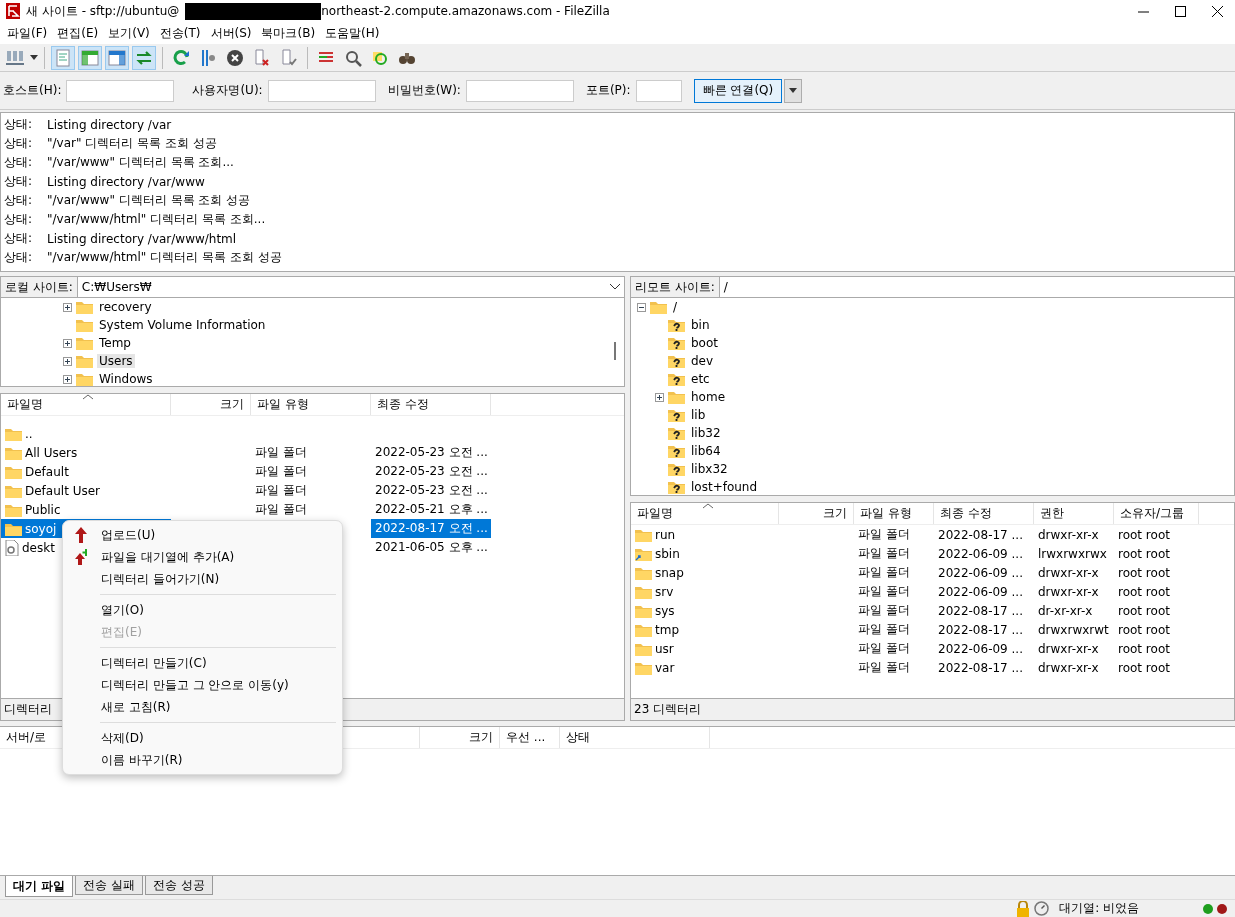 This screenshot has height=917, width=1235. I want to click on table-cell-text: dr-xr-xr-x, so click(1065, 611).